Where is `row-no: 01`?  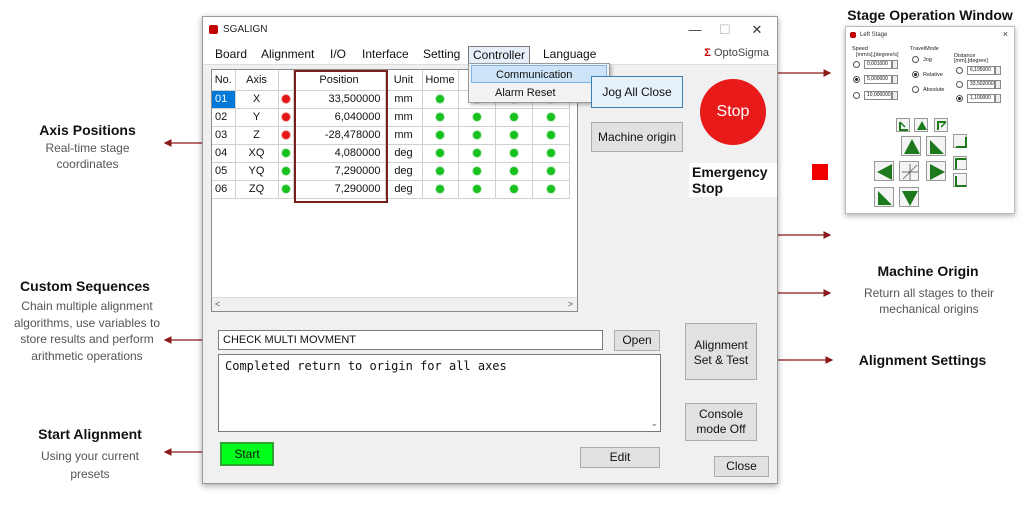 row-no: 01 is located at coordinates (224, 99).